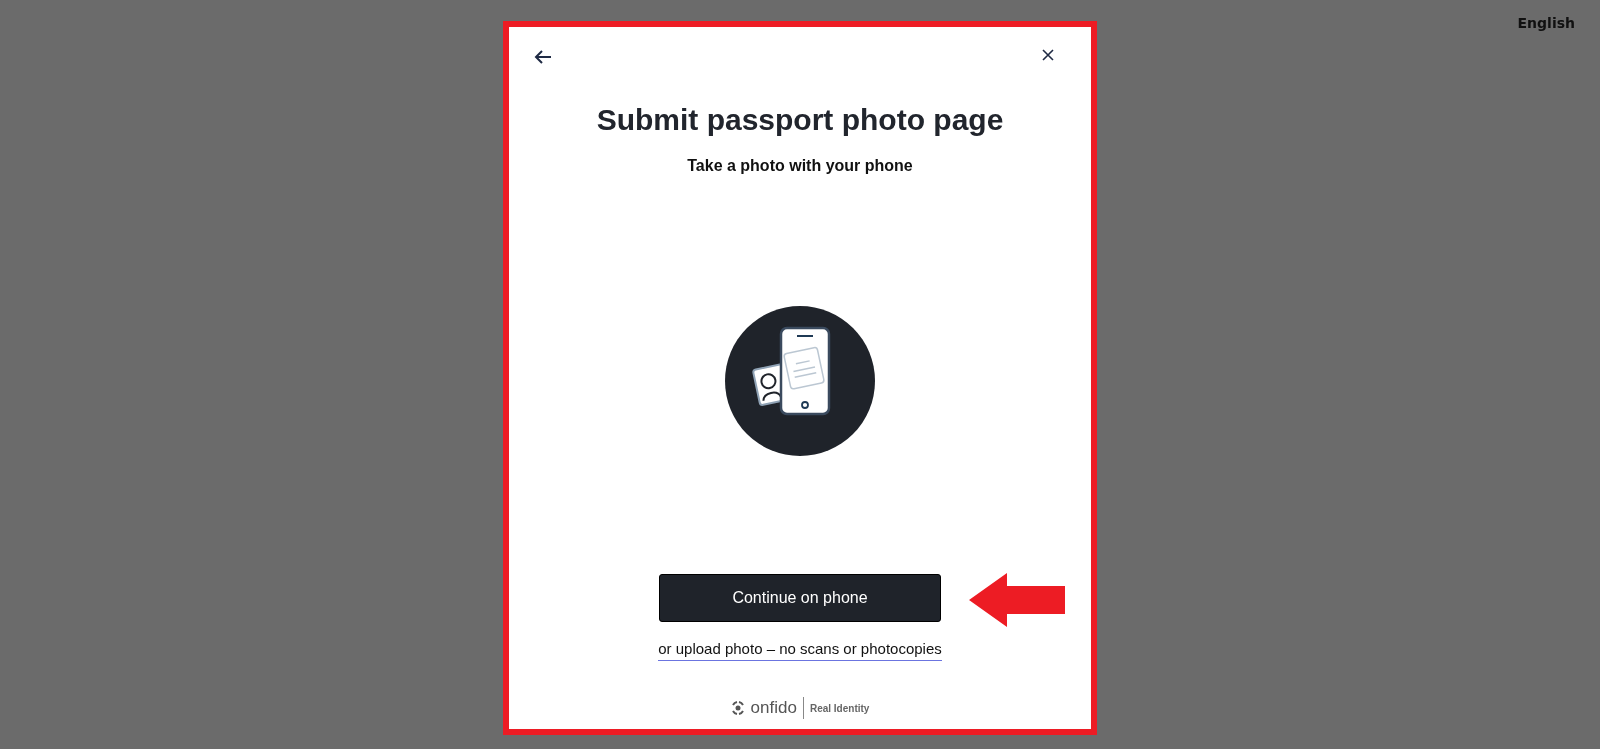 This screenshot has width=1600, height=749. I want to click on continue-button: Continue on phone, so click(800, 598).